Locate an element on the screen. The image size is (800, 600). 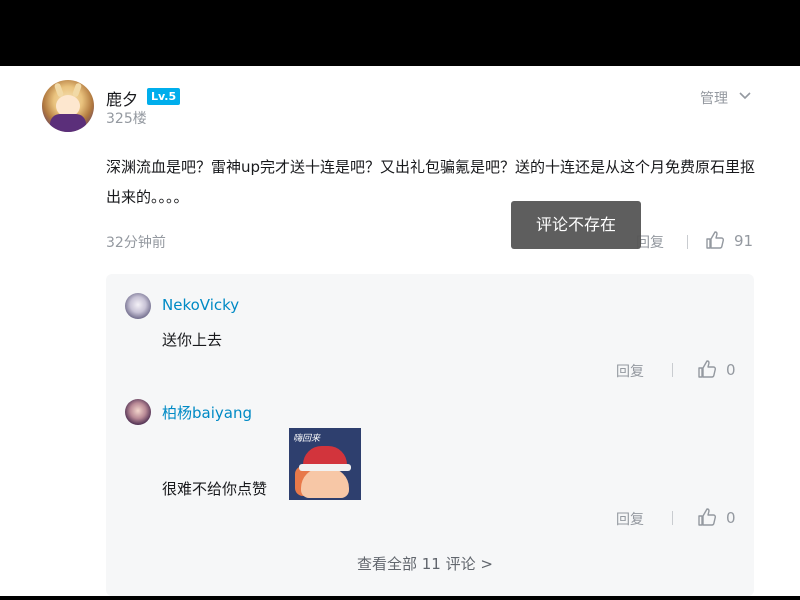
comment-time: 32分钟前 is located at coordinates (136, 243).